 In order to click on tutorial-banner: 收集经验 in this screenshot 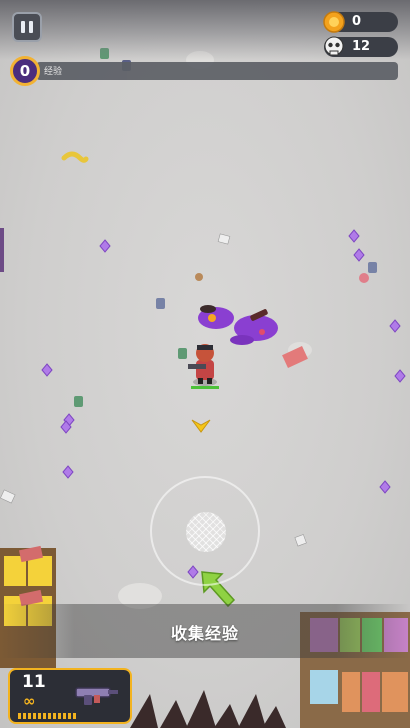, I will do `click(205, 631)`.